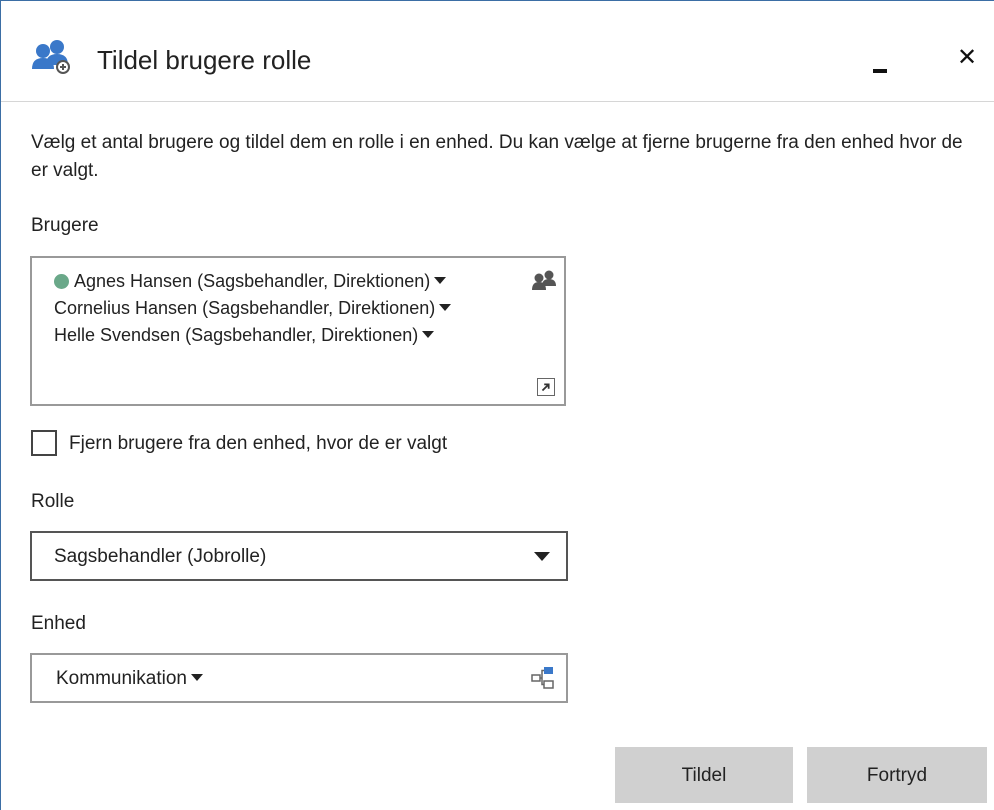 Image resolution: width=994 pixels, height=810 pixels. What do you see at coordinates (53, 501) in the screenshot?
I see `role-label: Rolle` at bounding box center [53, 501].